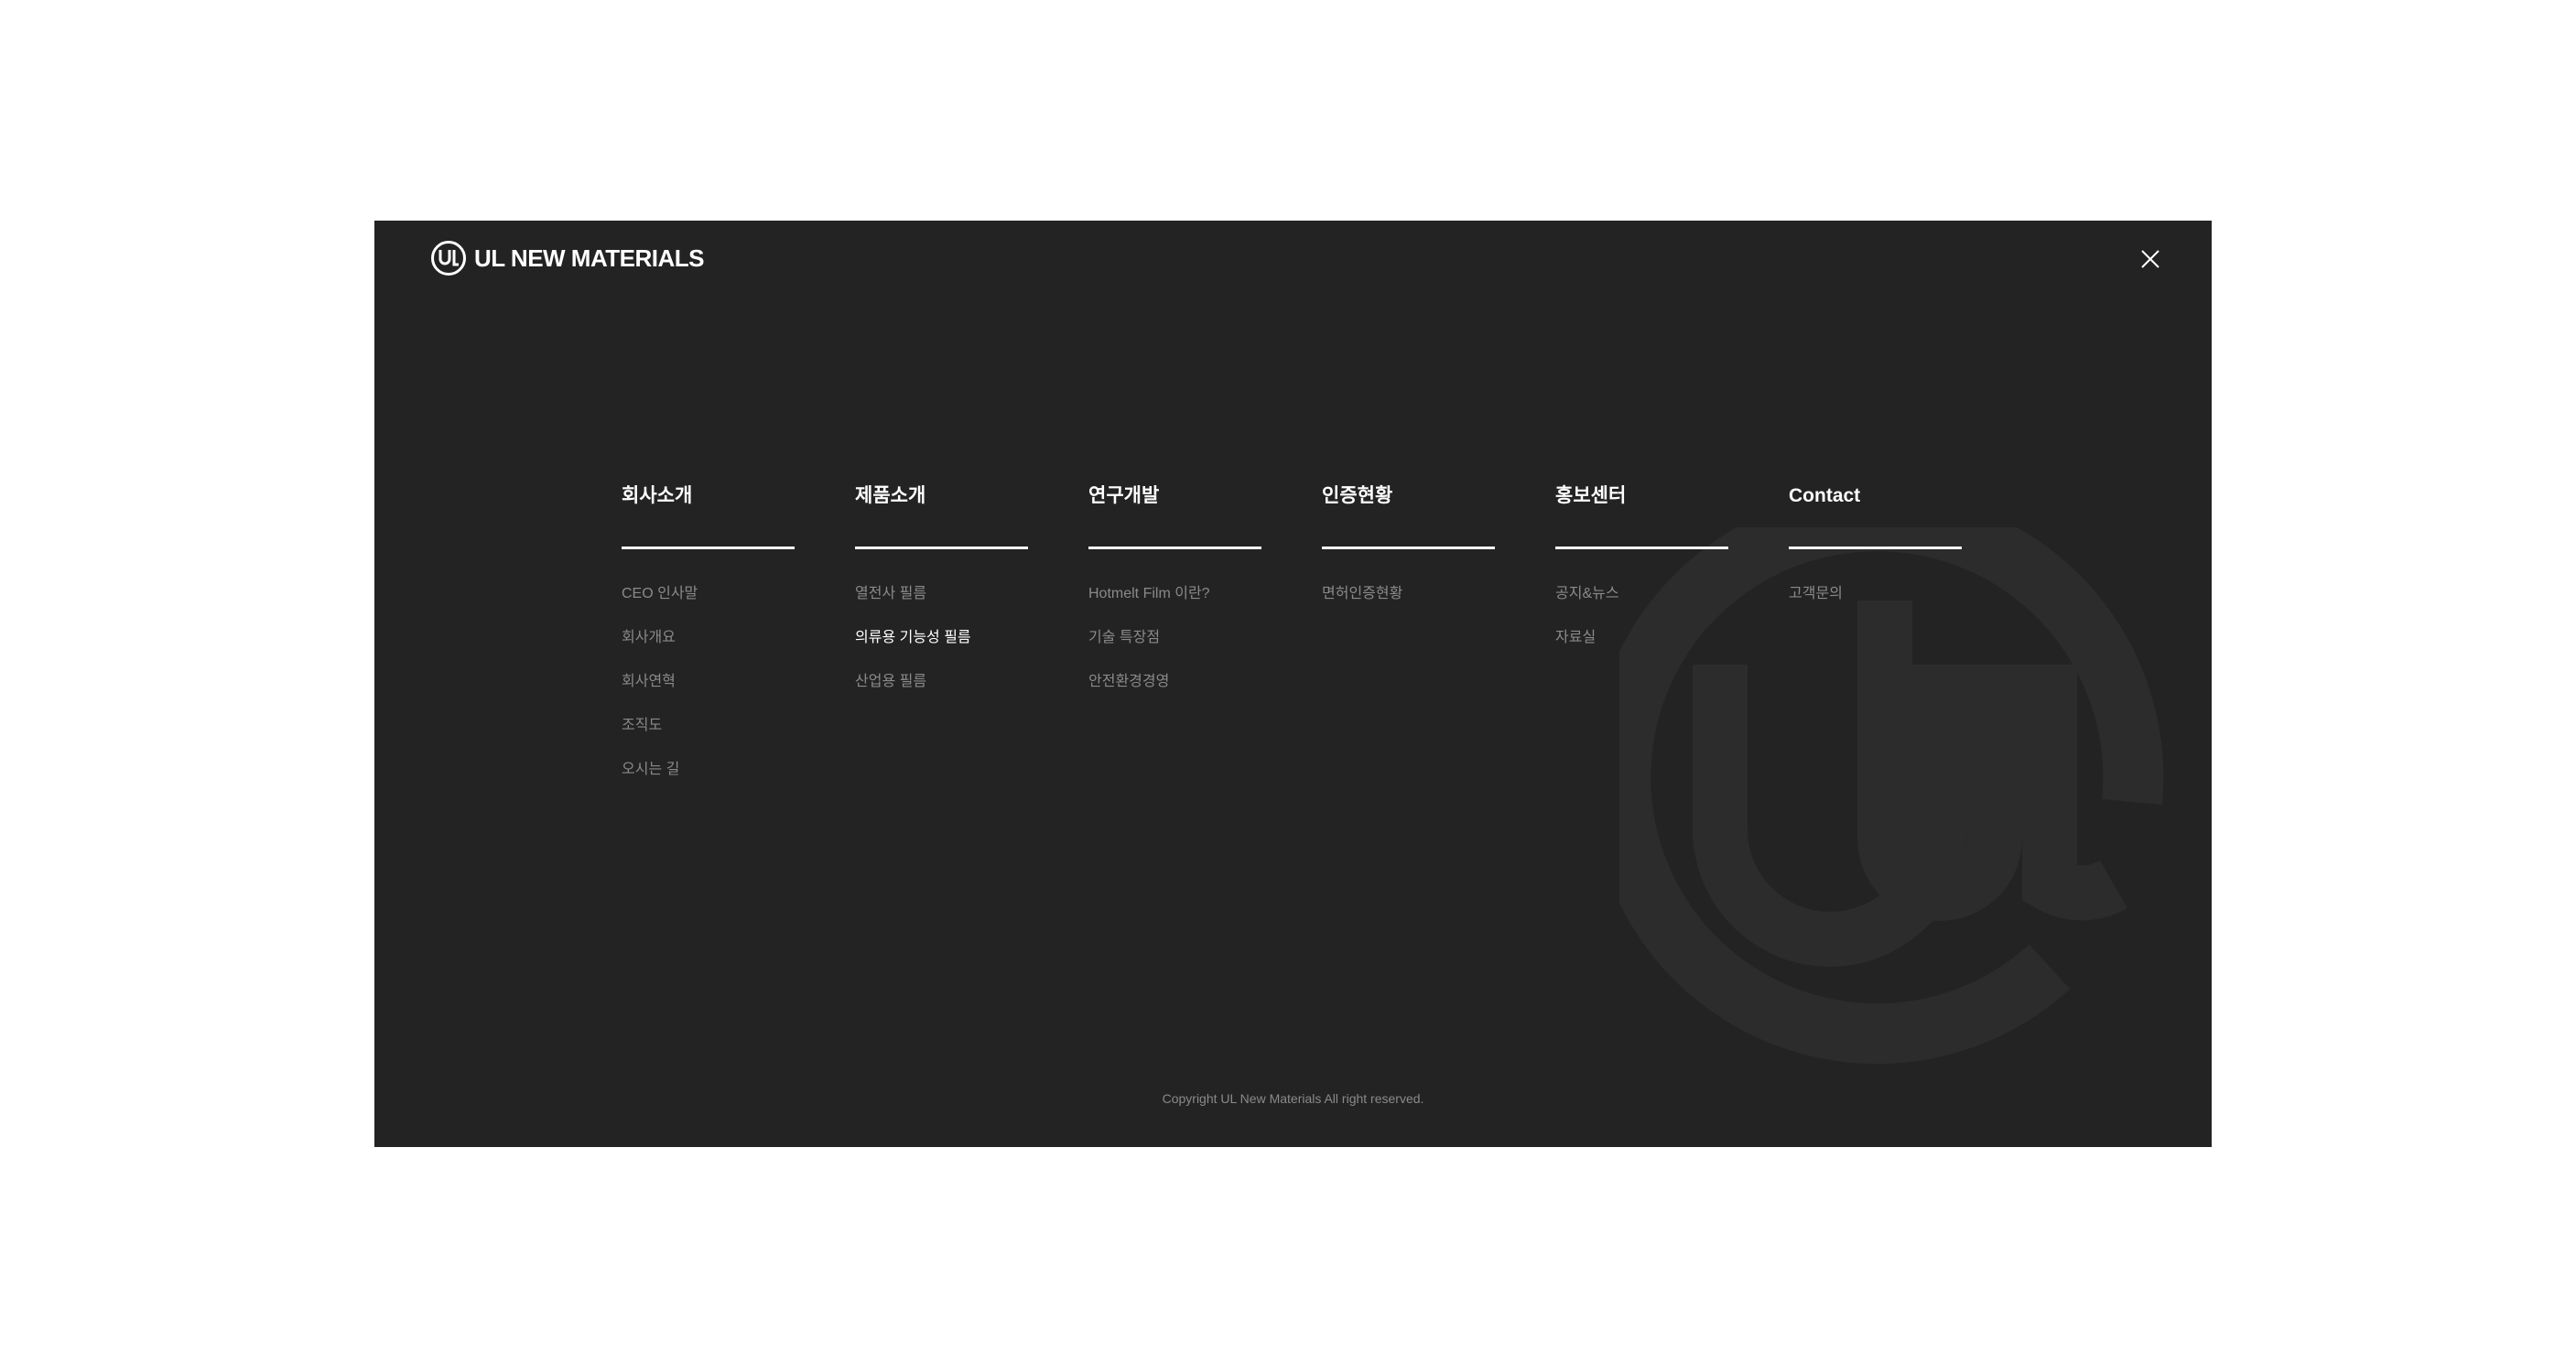 The image size is (2576, 1364). I want to click on menu-link: 기술 특장점, so click(1174, 638).